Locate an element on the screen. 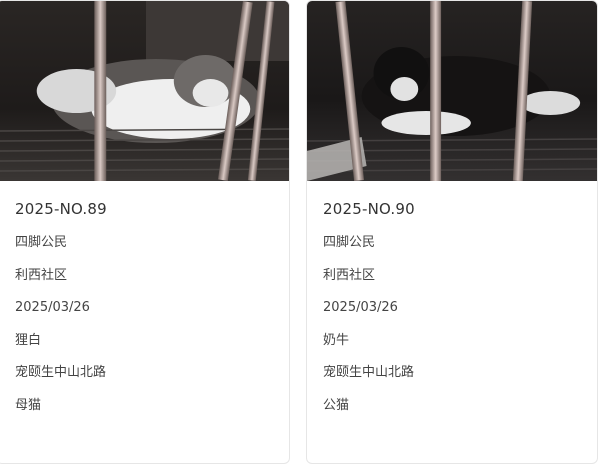 The height and width of the screenshot is (464, 599). cat-id-title: 2025-NO.89 is located at coordinates (61, 209).